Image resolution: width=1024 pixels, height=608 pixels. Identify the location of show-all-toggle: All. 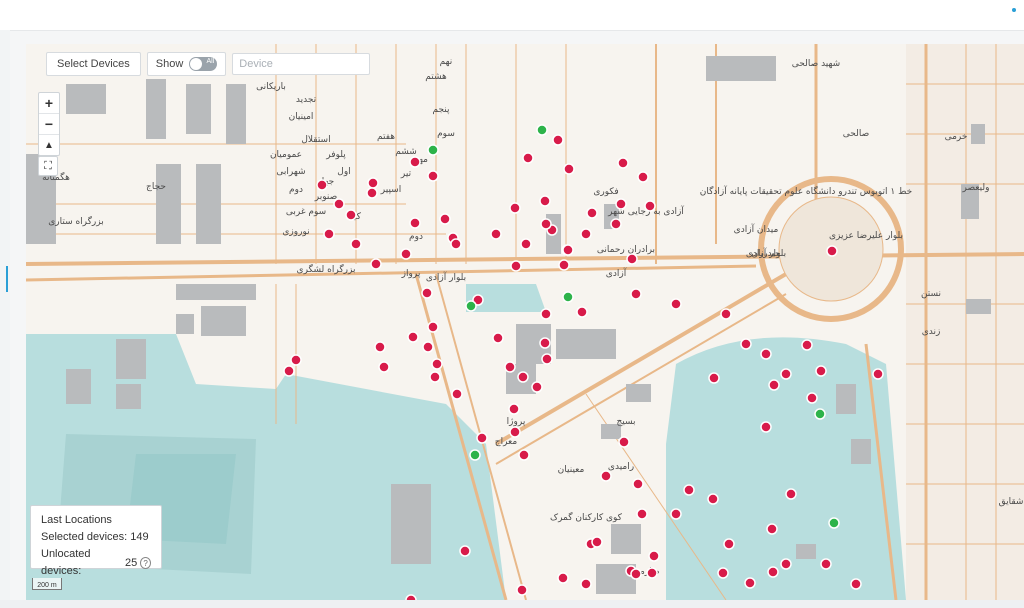
(203, 64).